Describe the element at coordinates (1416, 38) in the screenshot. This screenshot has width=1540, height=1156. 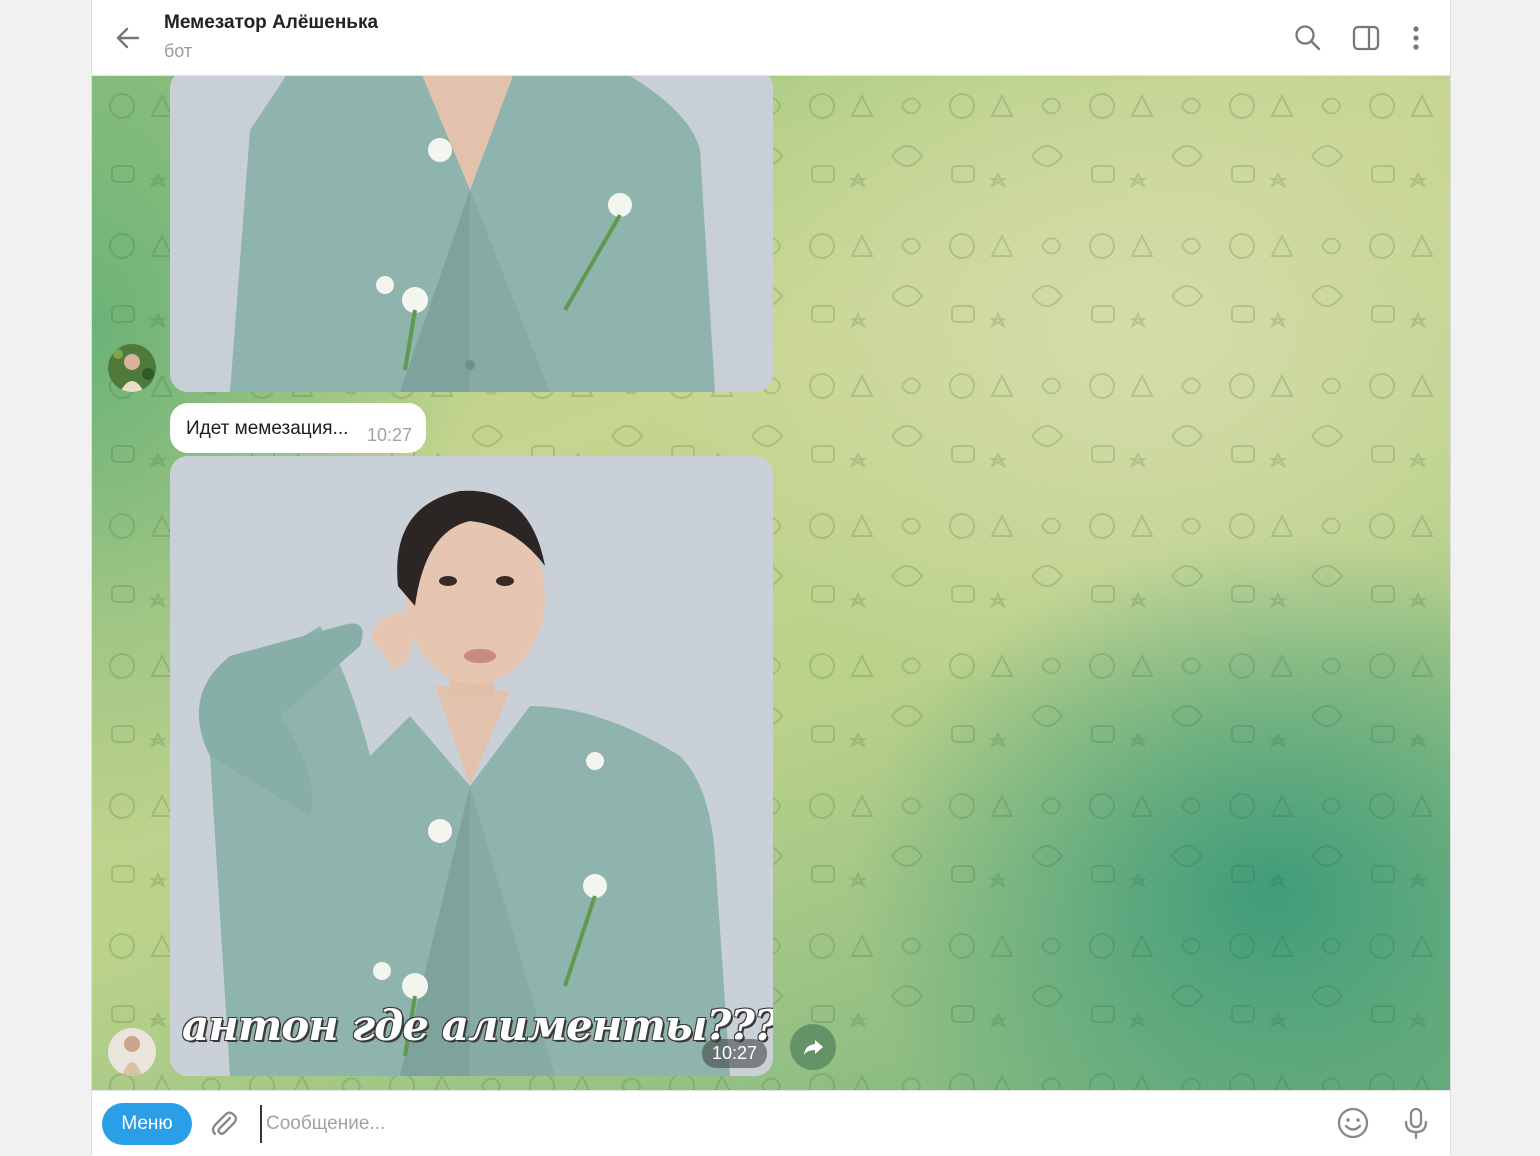
I see `more-vertical-icon` at that location.